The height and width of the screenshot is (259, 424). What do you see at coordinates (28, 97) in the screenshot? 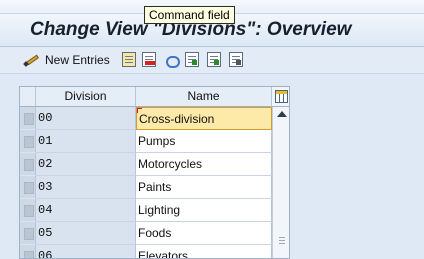
I see `select-all-column-header` at bounding box center [28, 97].